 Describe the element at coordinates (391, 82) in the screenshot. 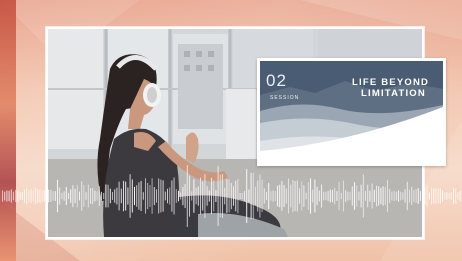

I see `session-title-line1: LIFE BEYOND` at that location.